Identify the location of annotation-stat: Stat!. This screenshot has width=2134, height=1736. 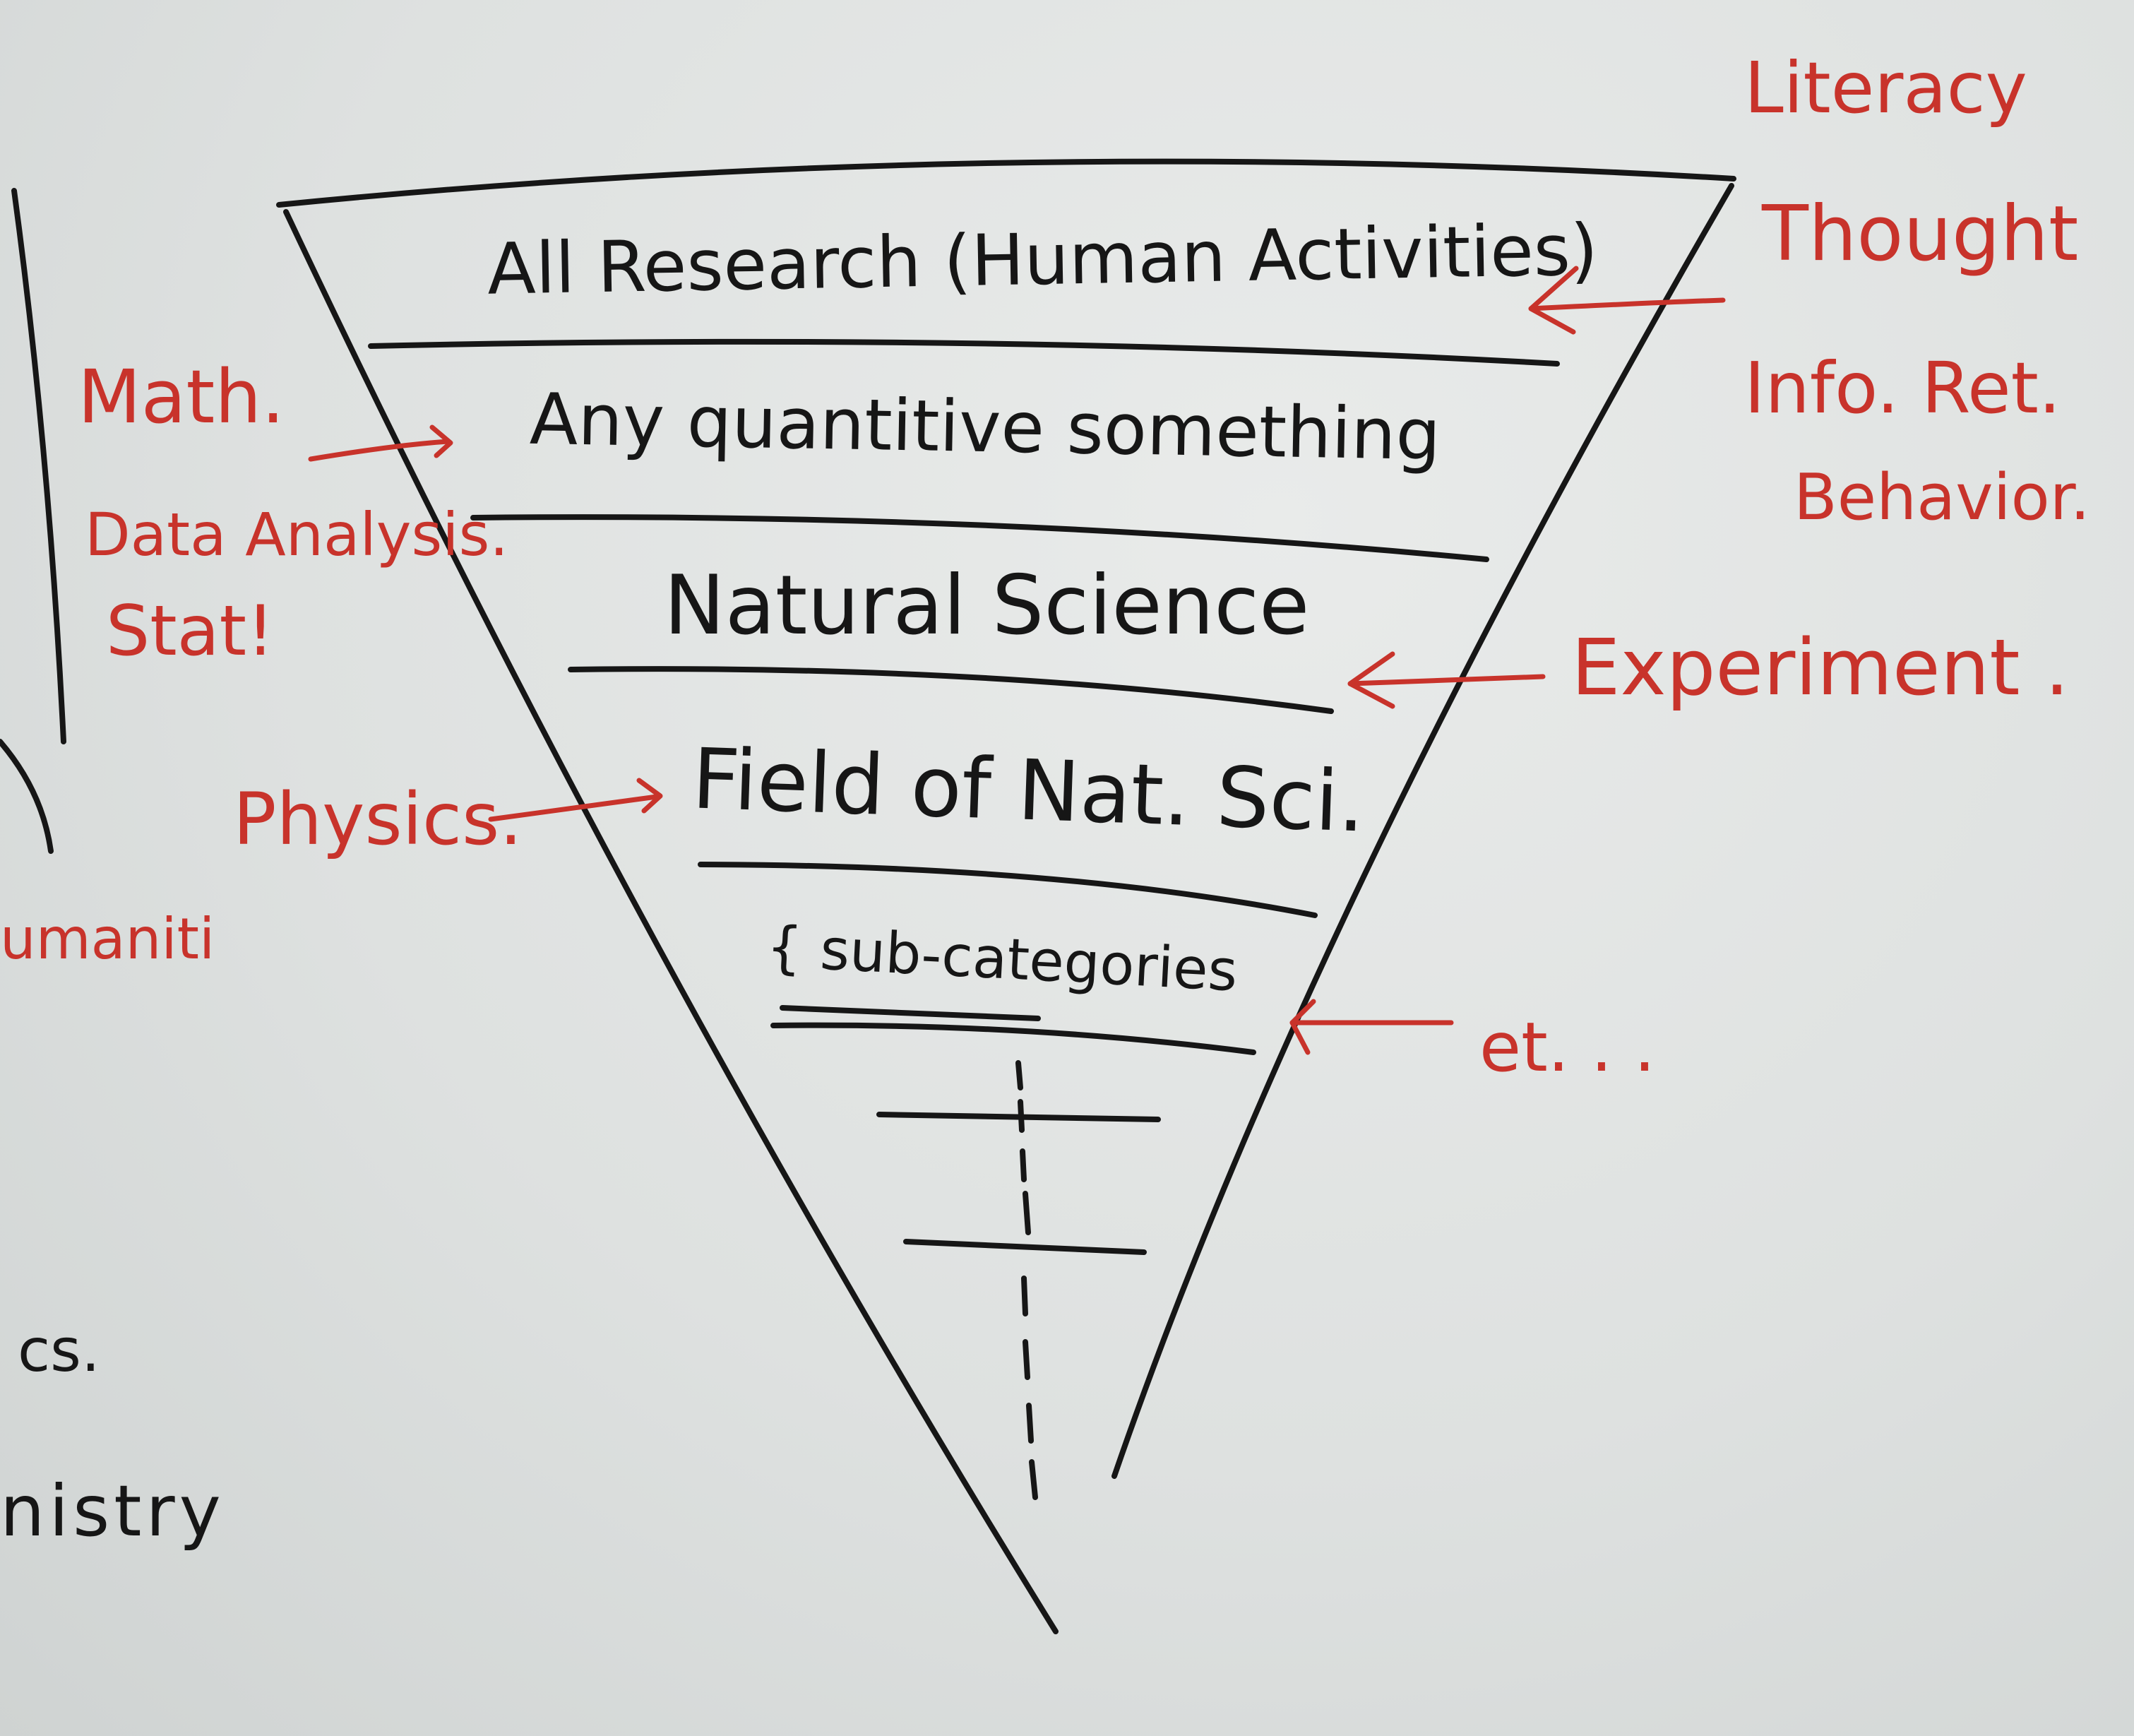
(190, 631).